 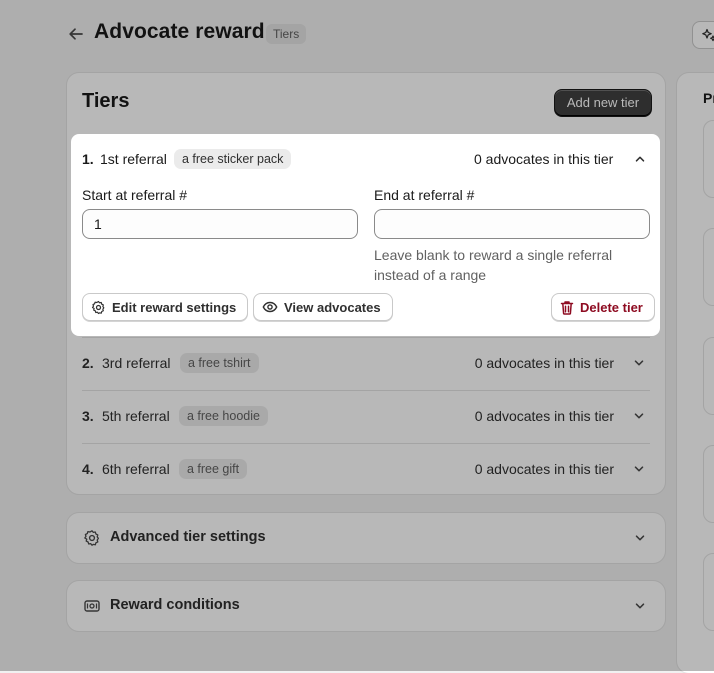 I want to click on delete-tier-label: Delete tier, so click(x=611, y=307).